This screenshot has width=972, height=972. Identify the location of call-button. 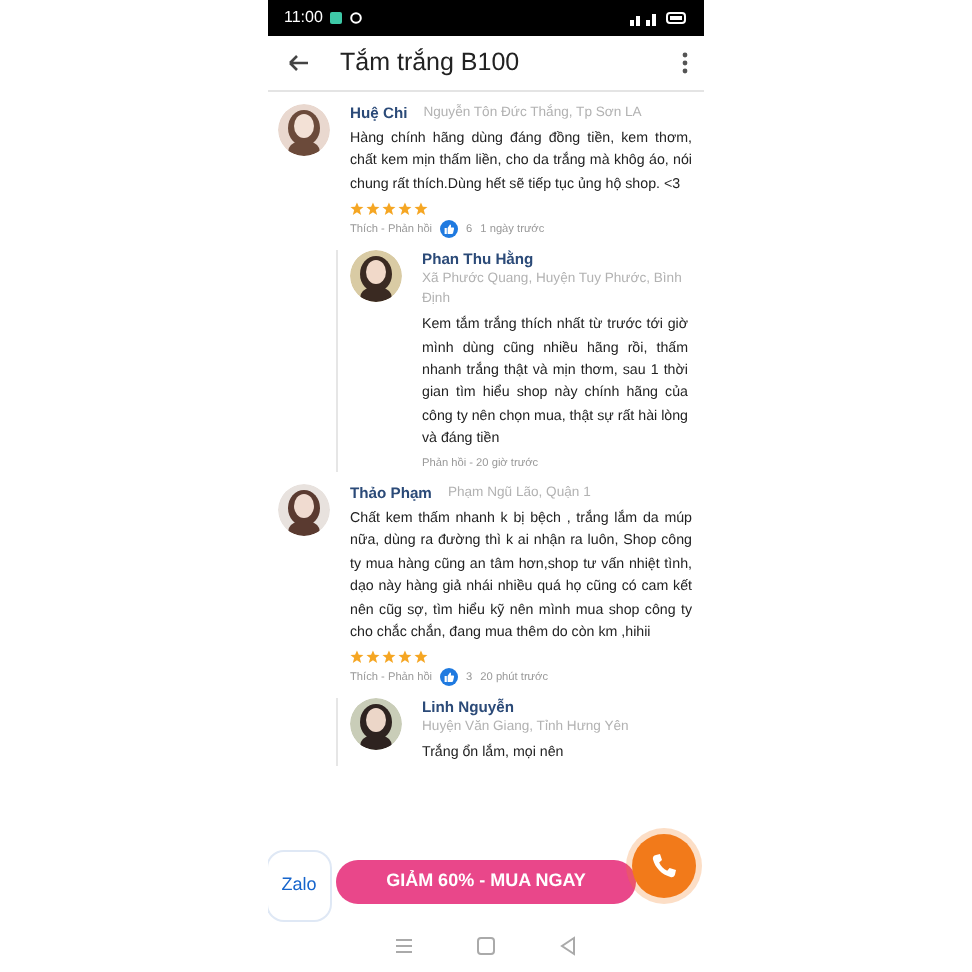
(664, 866).